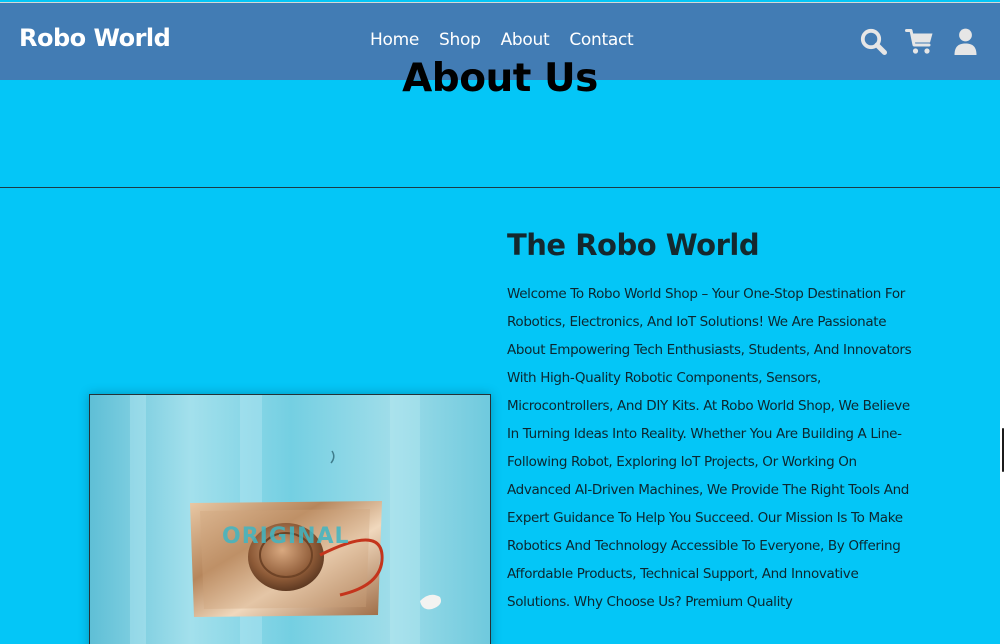 This screenshot has height=644, width=1004. I want to click on page-title: About Us, so click(500, 78).